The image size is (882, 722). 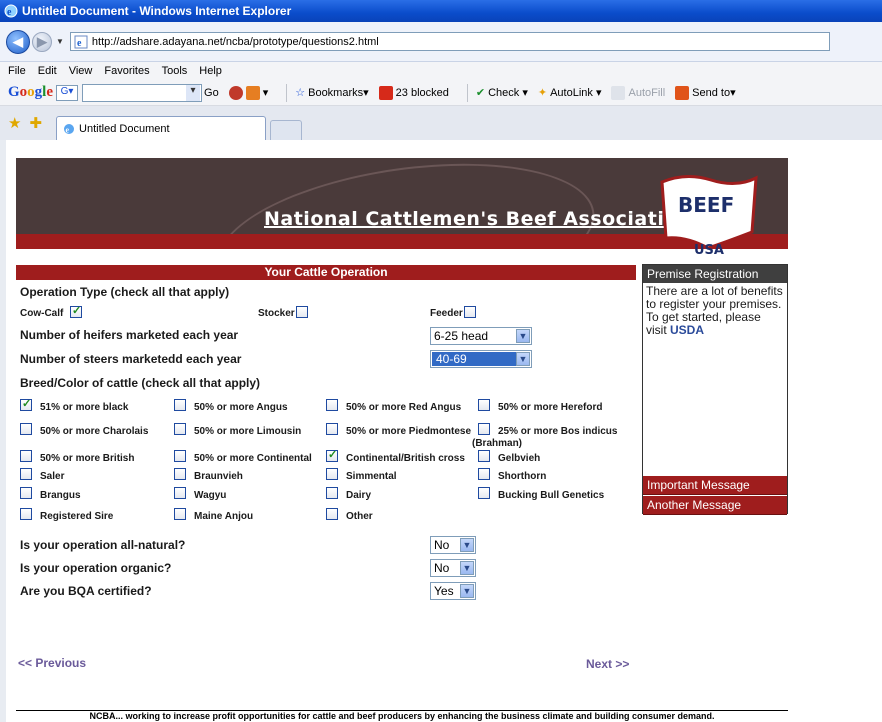 I want to click on menu-bar: File Edit View Favorites Tools Help, so click(x=441, y=71).